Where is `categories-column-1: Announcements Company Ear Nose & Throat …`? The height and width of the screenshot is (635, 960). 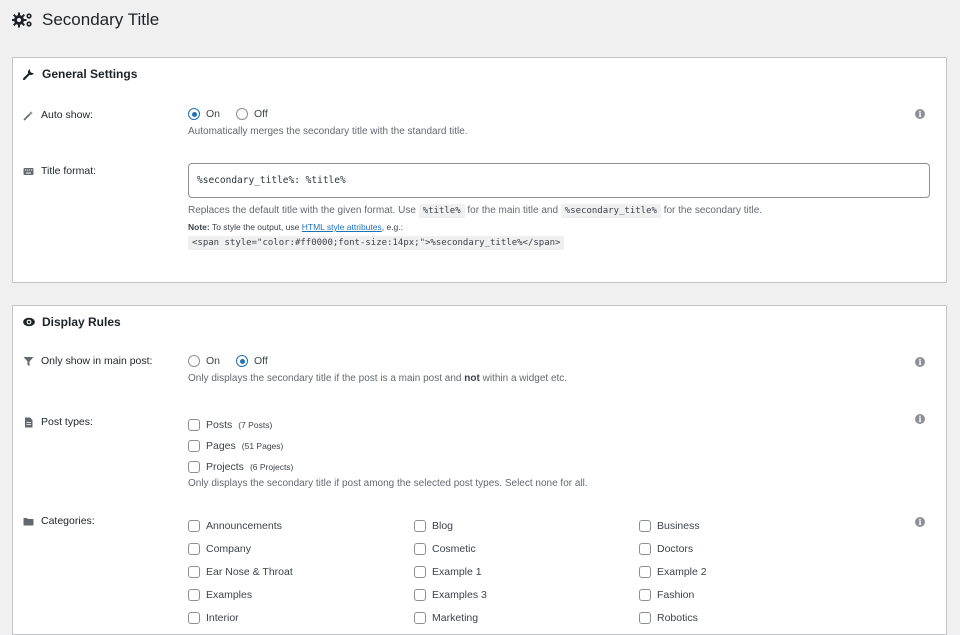 categories-column-1: Announcements Company Ear Nose & Throat … is located at coordinates (240, 571).